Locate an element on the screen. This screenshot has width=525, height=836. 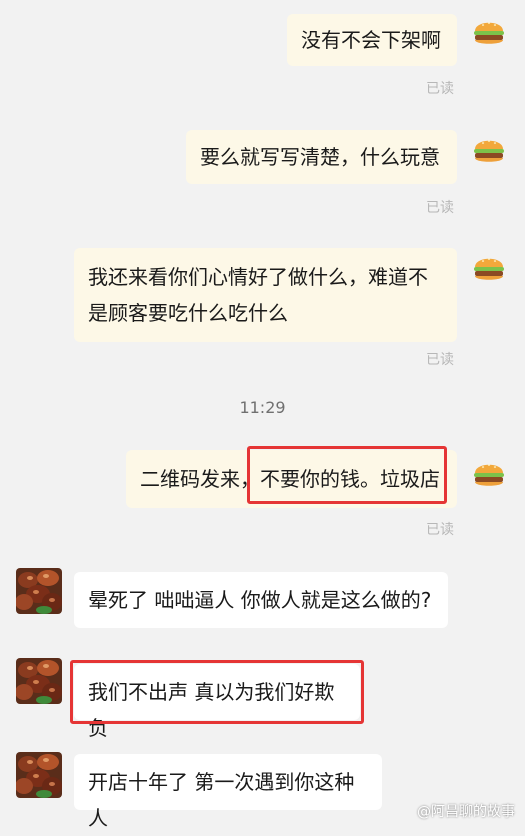
message-bubble-incoming: 开店十年了 第一次遇到你这种人 is located at coordinates (228, 792).